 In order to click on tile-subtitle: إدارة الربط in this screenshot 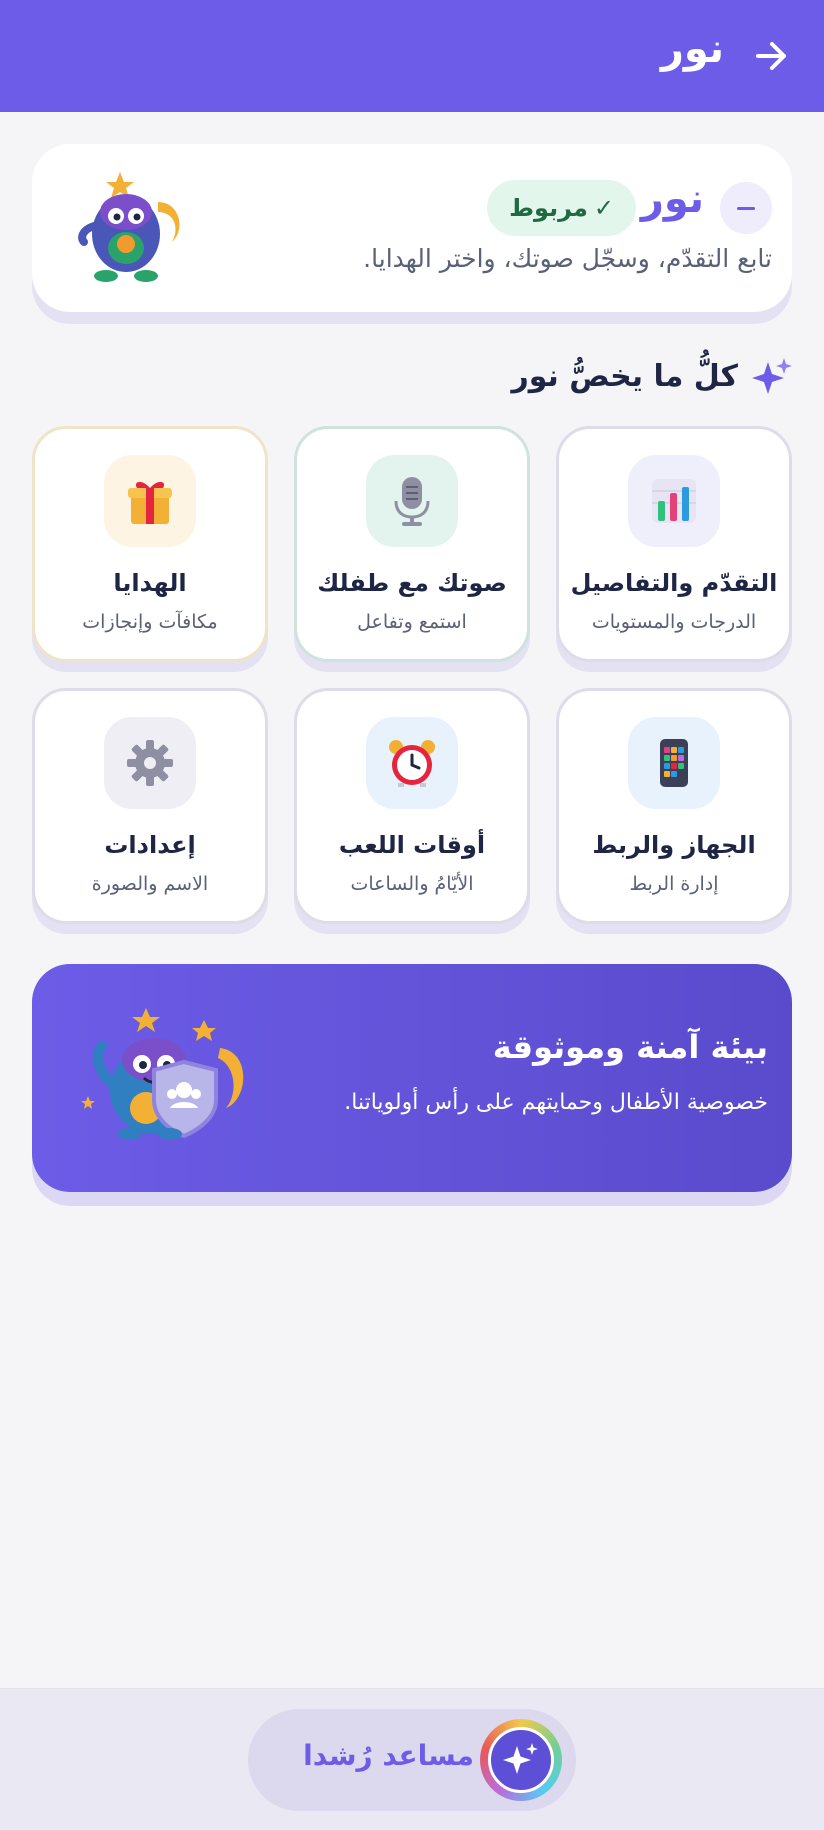, I will do `click(674, 884)`.